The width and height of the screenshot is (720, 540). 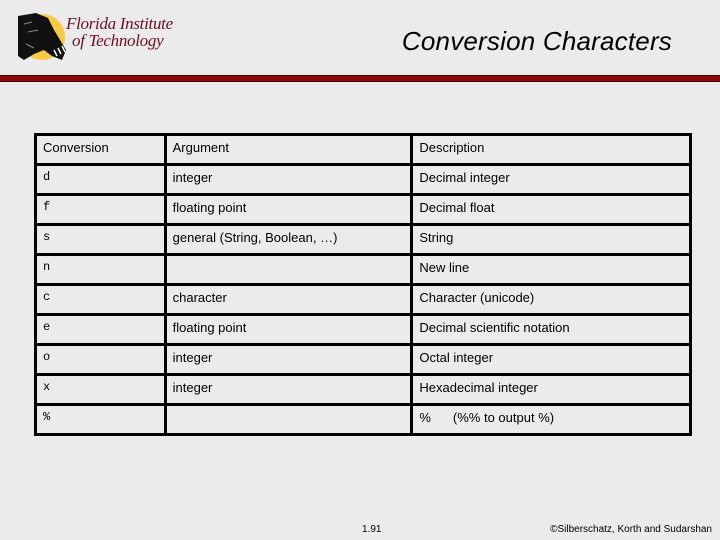 What do you see at coordinates (551, 149) in the screenshot?
I see `header-description: Description` at bounding box center [551, 149].